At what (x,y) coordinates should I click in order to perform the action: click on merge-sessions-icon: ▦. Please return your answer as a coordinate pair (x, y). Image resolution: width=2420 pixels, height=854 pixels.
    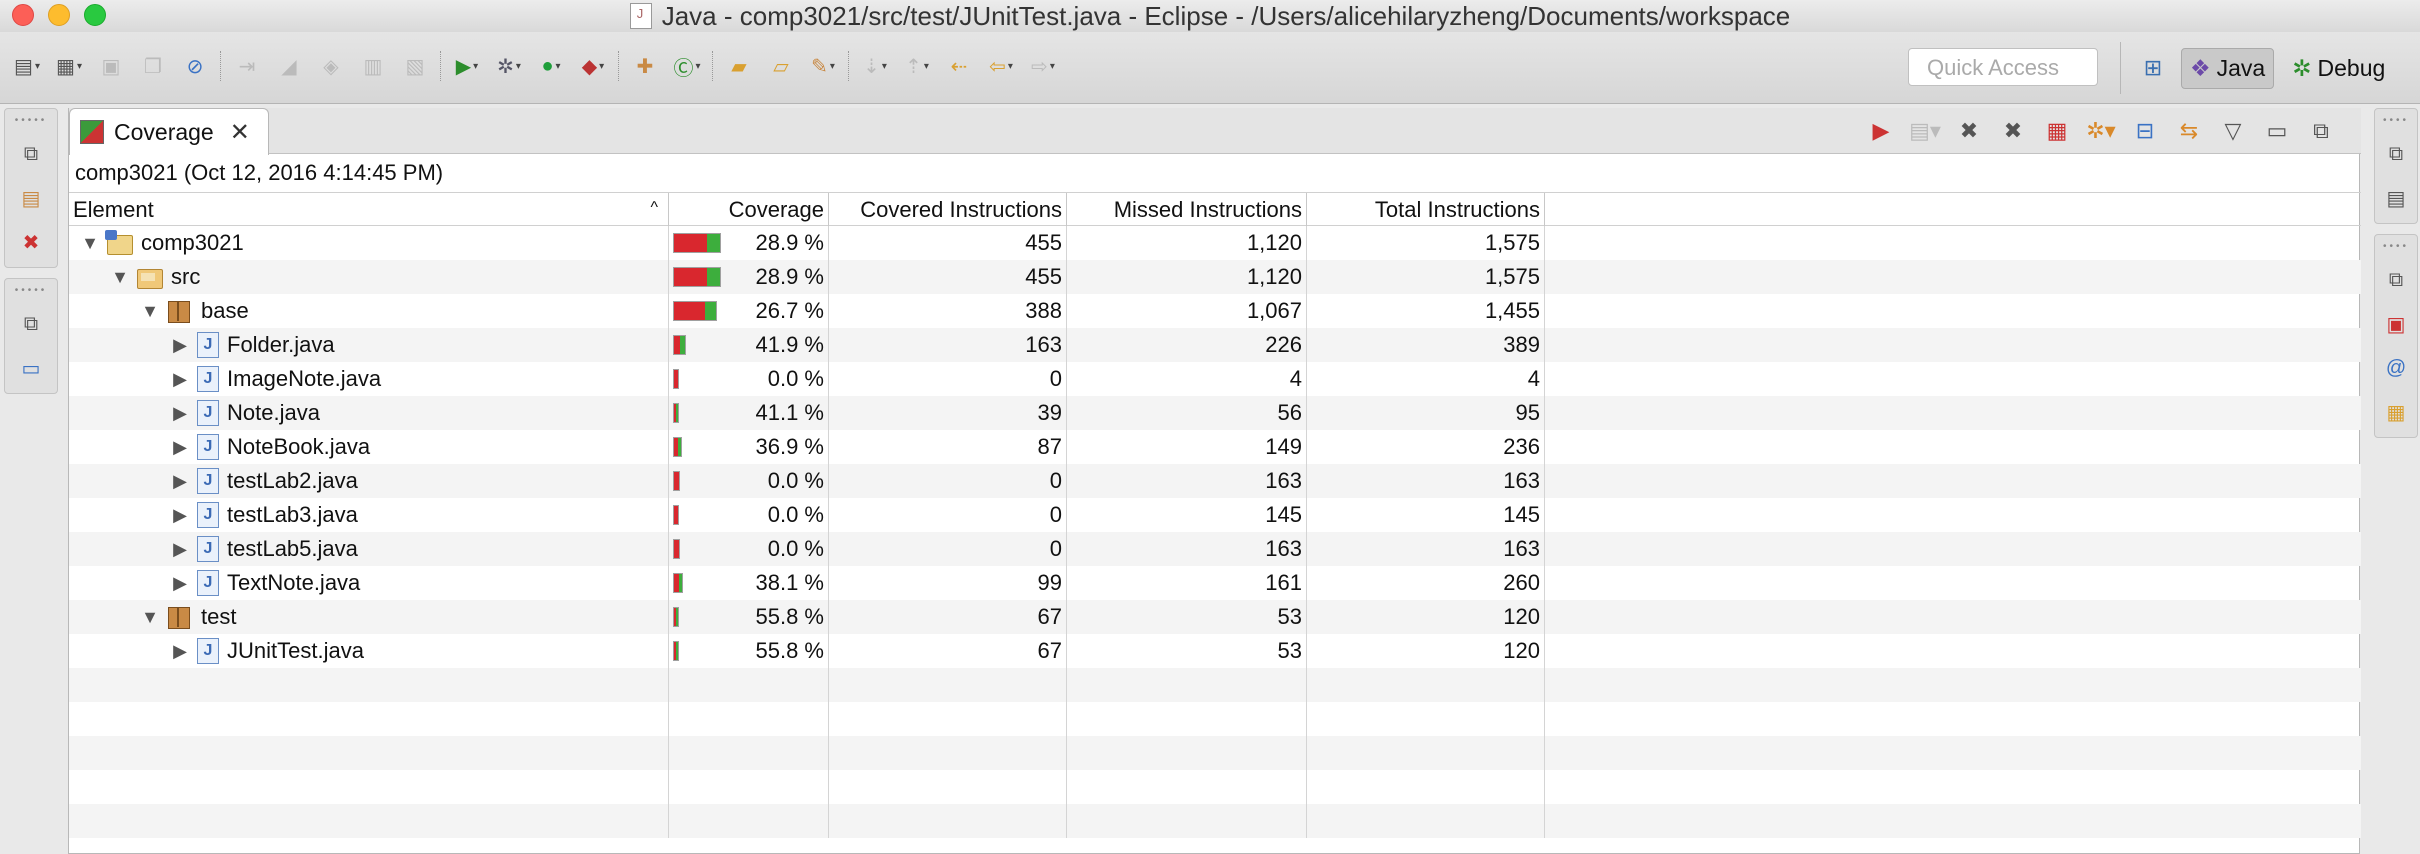
    Looking at the image, I should click on (2057, 131).